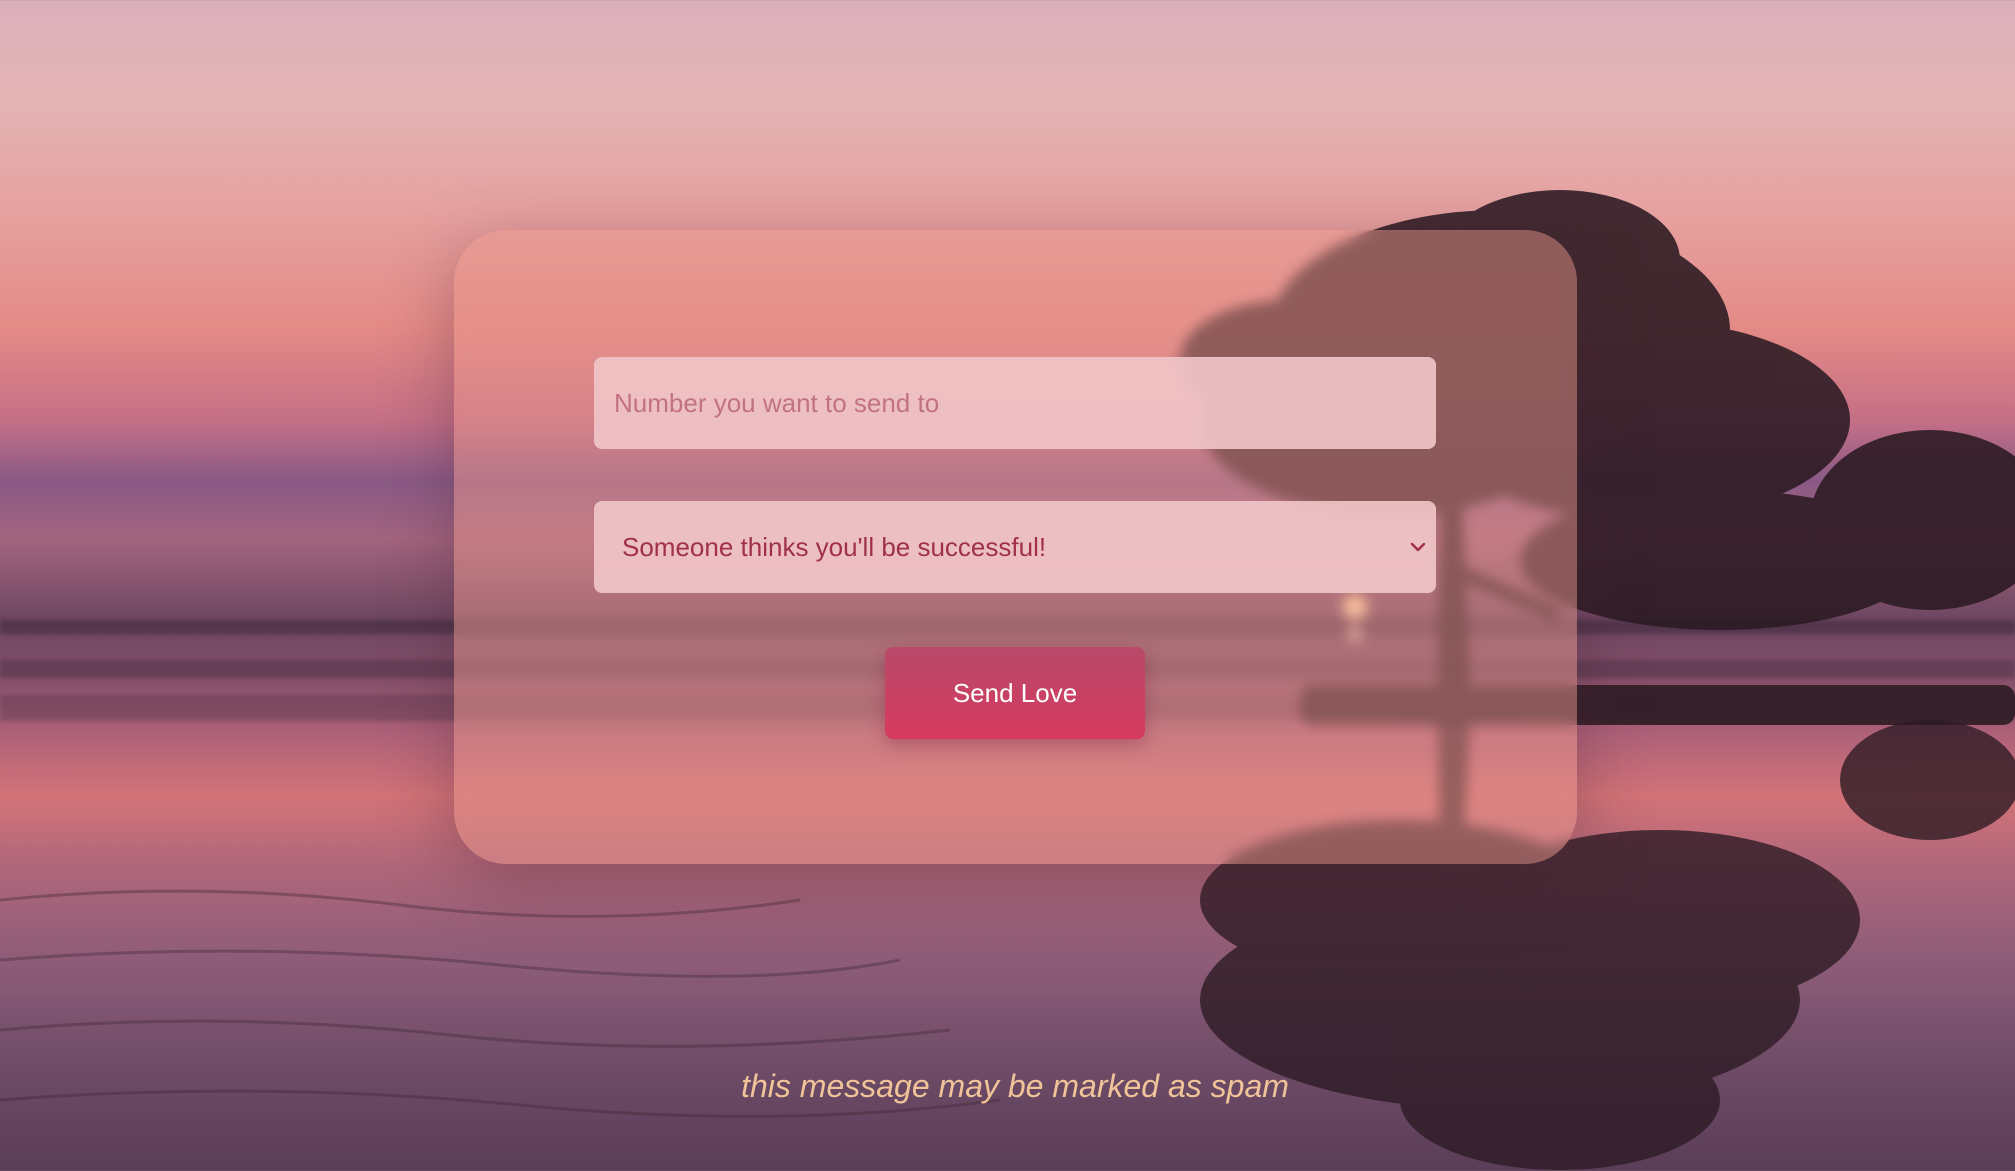  I want to click on message-select: Someone thinks you'll be successful!, so click(1015, 547).